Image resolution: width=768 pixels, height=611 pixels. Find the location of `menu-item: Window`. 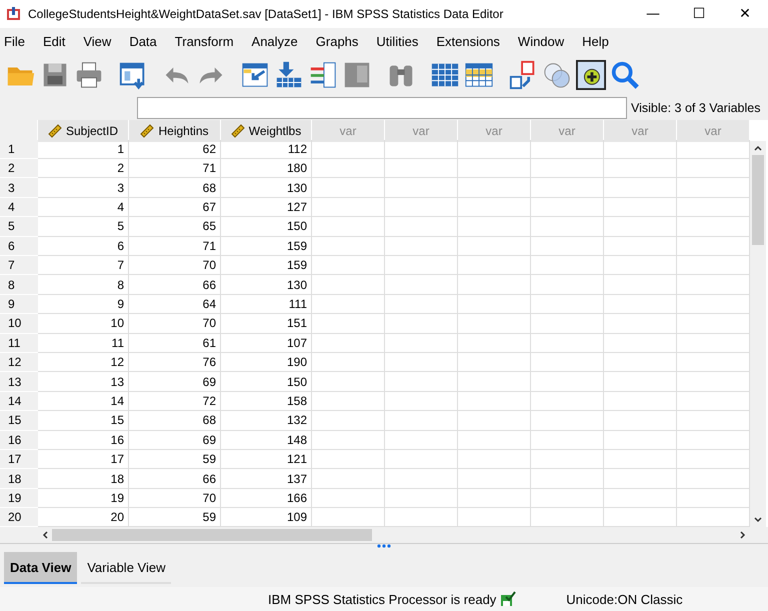

menu-item: Window is located at coordinates (546, 42).